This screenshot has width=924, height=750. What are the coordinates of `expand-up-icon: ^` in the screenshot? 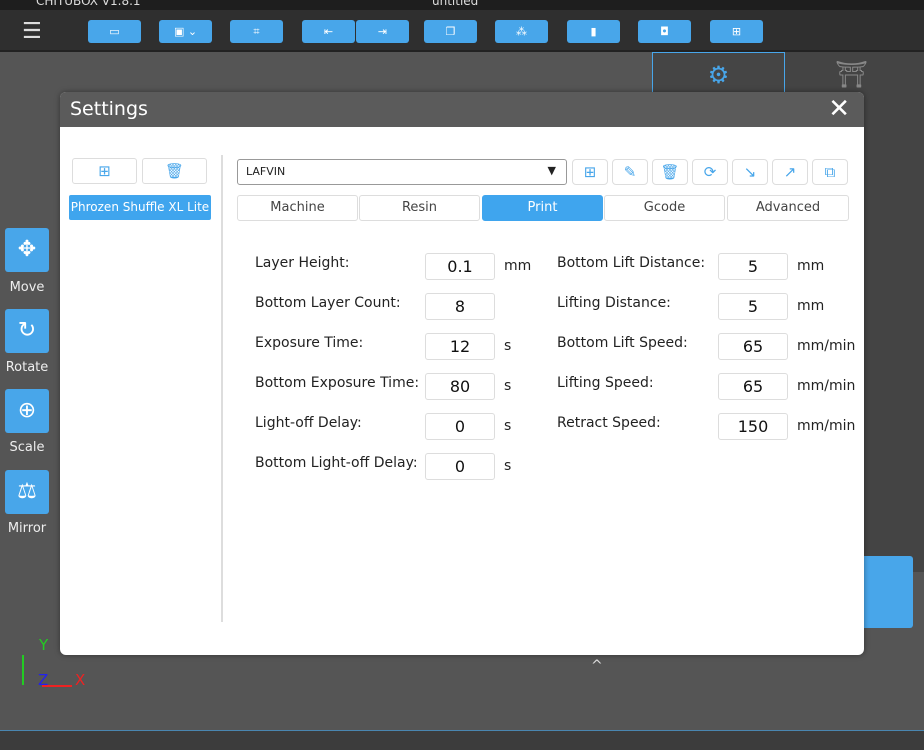 It's located at (597, 666).